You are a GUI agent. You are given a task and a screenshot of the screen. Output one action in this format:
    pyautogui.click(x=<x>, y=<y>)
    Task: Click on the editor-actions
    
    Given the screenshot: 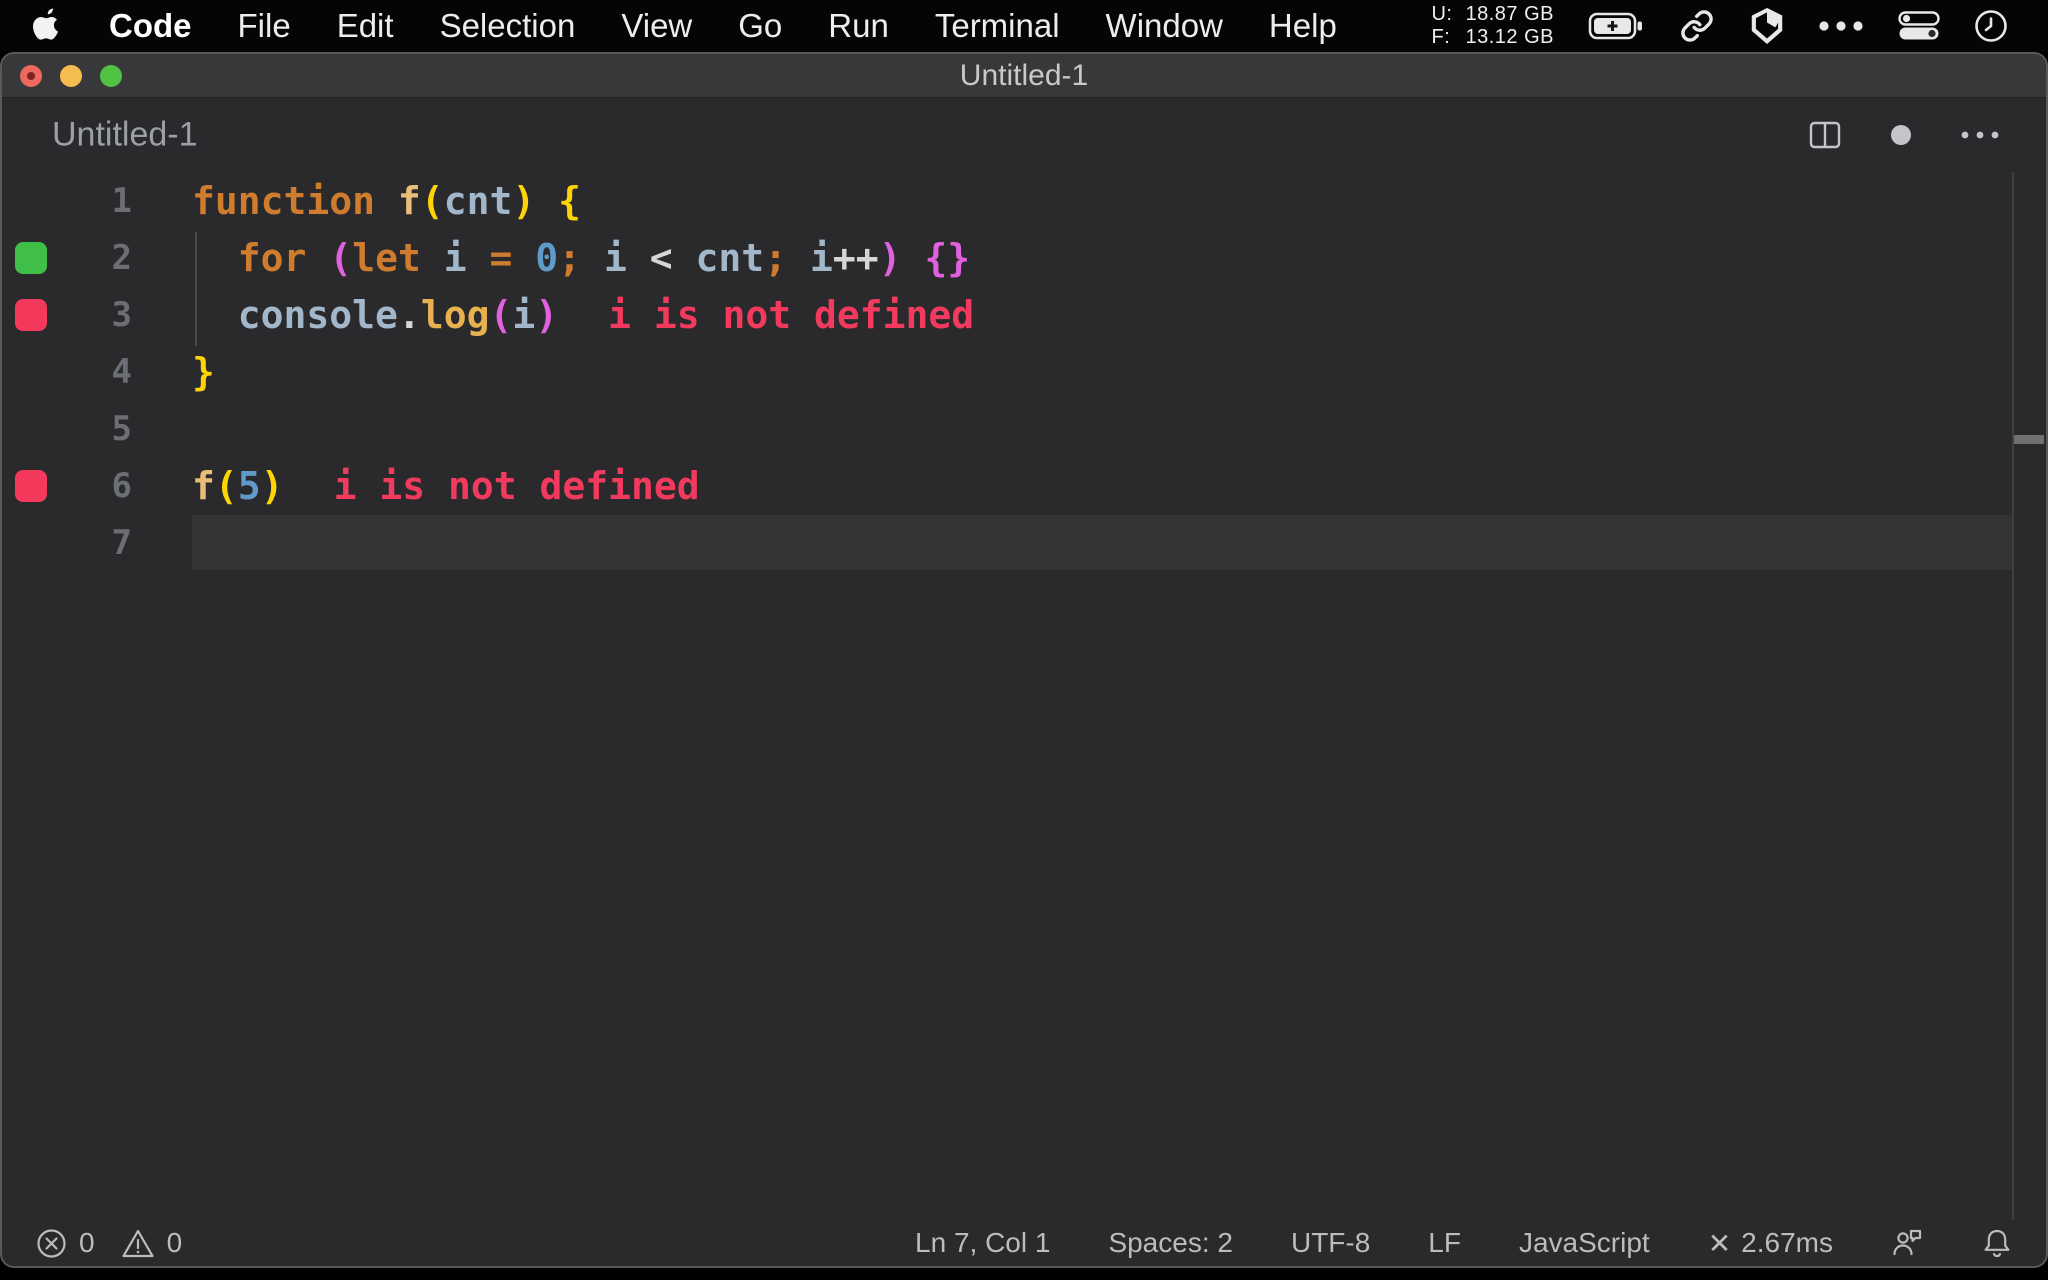 What is the action you would take?
    pyautogui.click(x=1904, y=135)
    